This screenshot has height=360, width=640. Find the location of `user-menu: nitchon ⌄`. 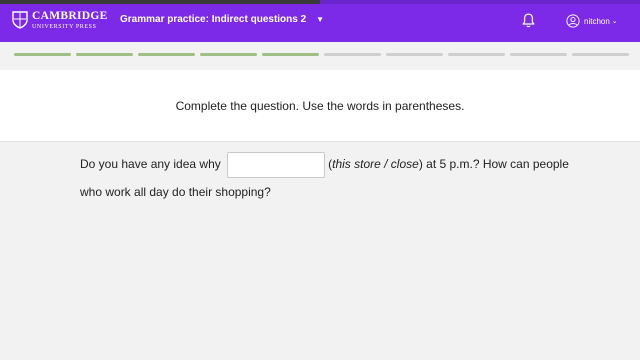

user-menu: nitchon ⌄ is located at coordinates (592, 21).